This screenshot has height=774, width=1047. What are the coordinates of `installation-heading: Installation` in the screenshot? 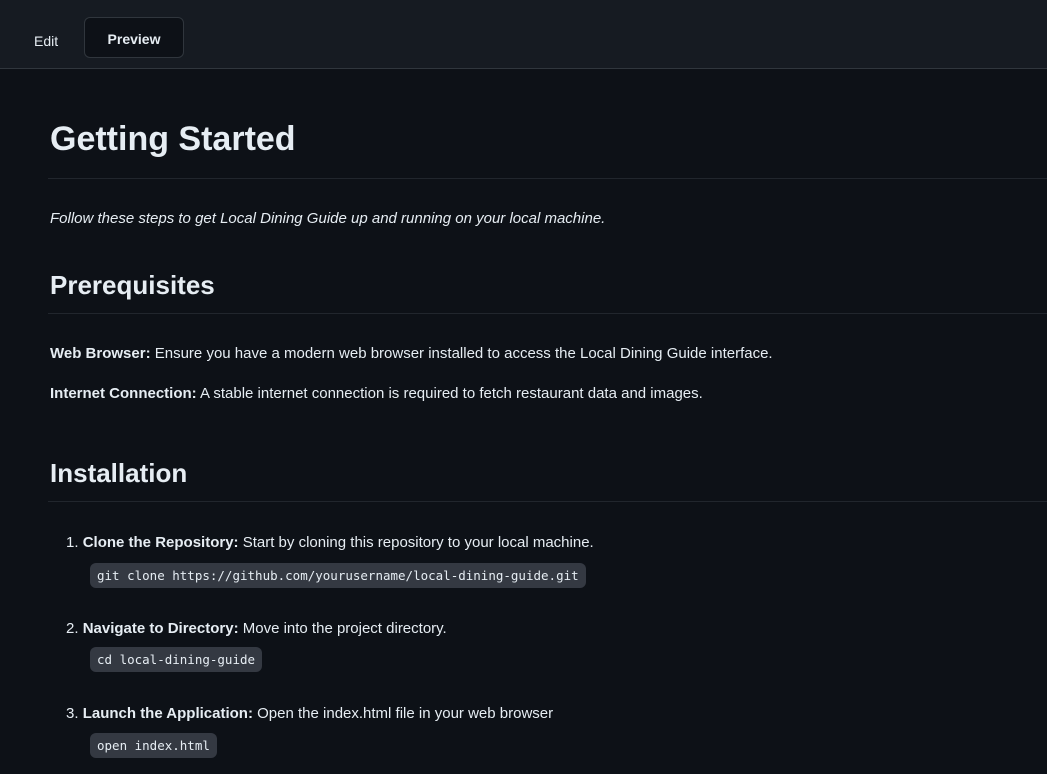 It's located at (119, 473).